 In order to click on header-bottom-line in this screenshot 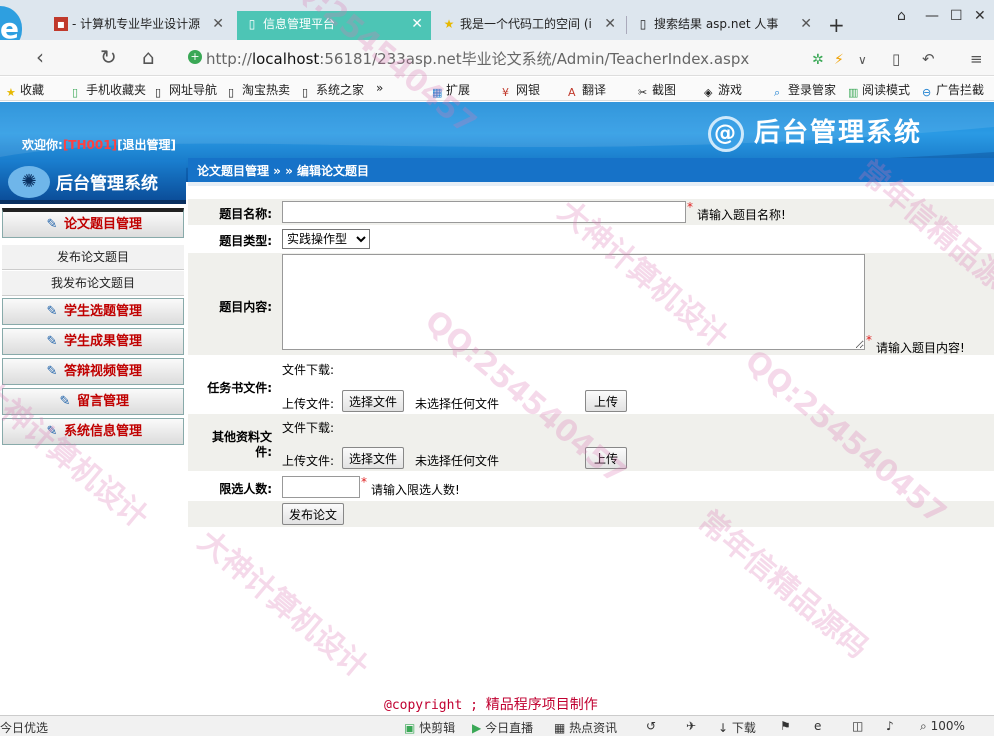, I will do `click(591, 184)`.